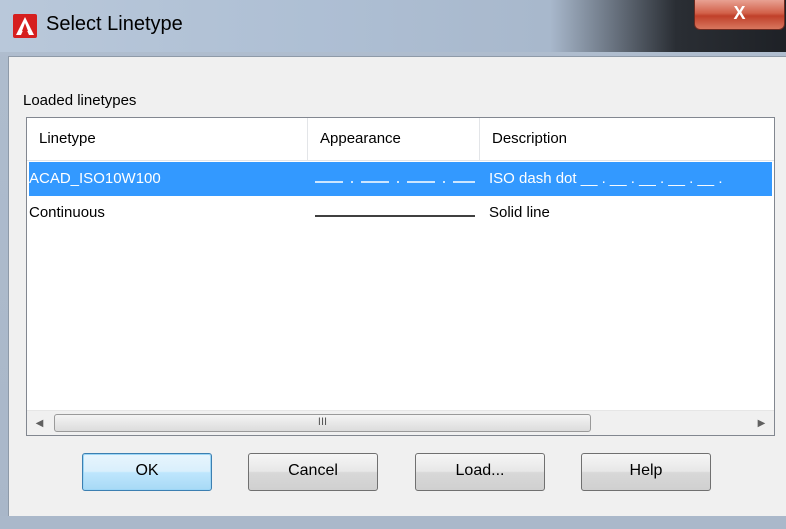 This screenshot has height=529, width=786. What do you see at coordinates (761, 423) in the screenshot?
I see `scroll-right-icon: ▶` at bounding box center [761, 423].